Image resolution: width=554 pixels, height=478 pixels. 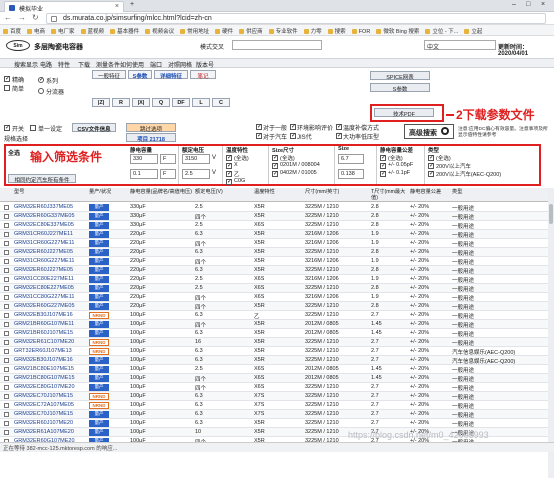 I want to click on bookmark-item: 电商, so click(x=36, y=31).